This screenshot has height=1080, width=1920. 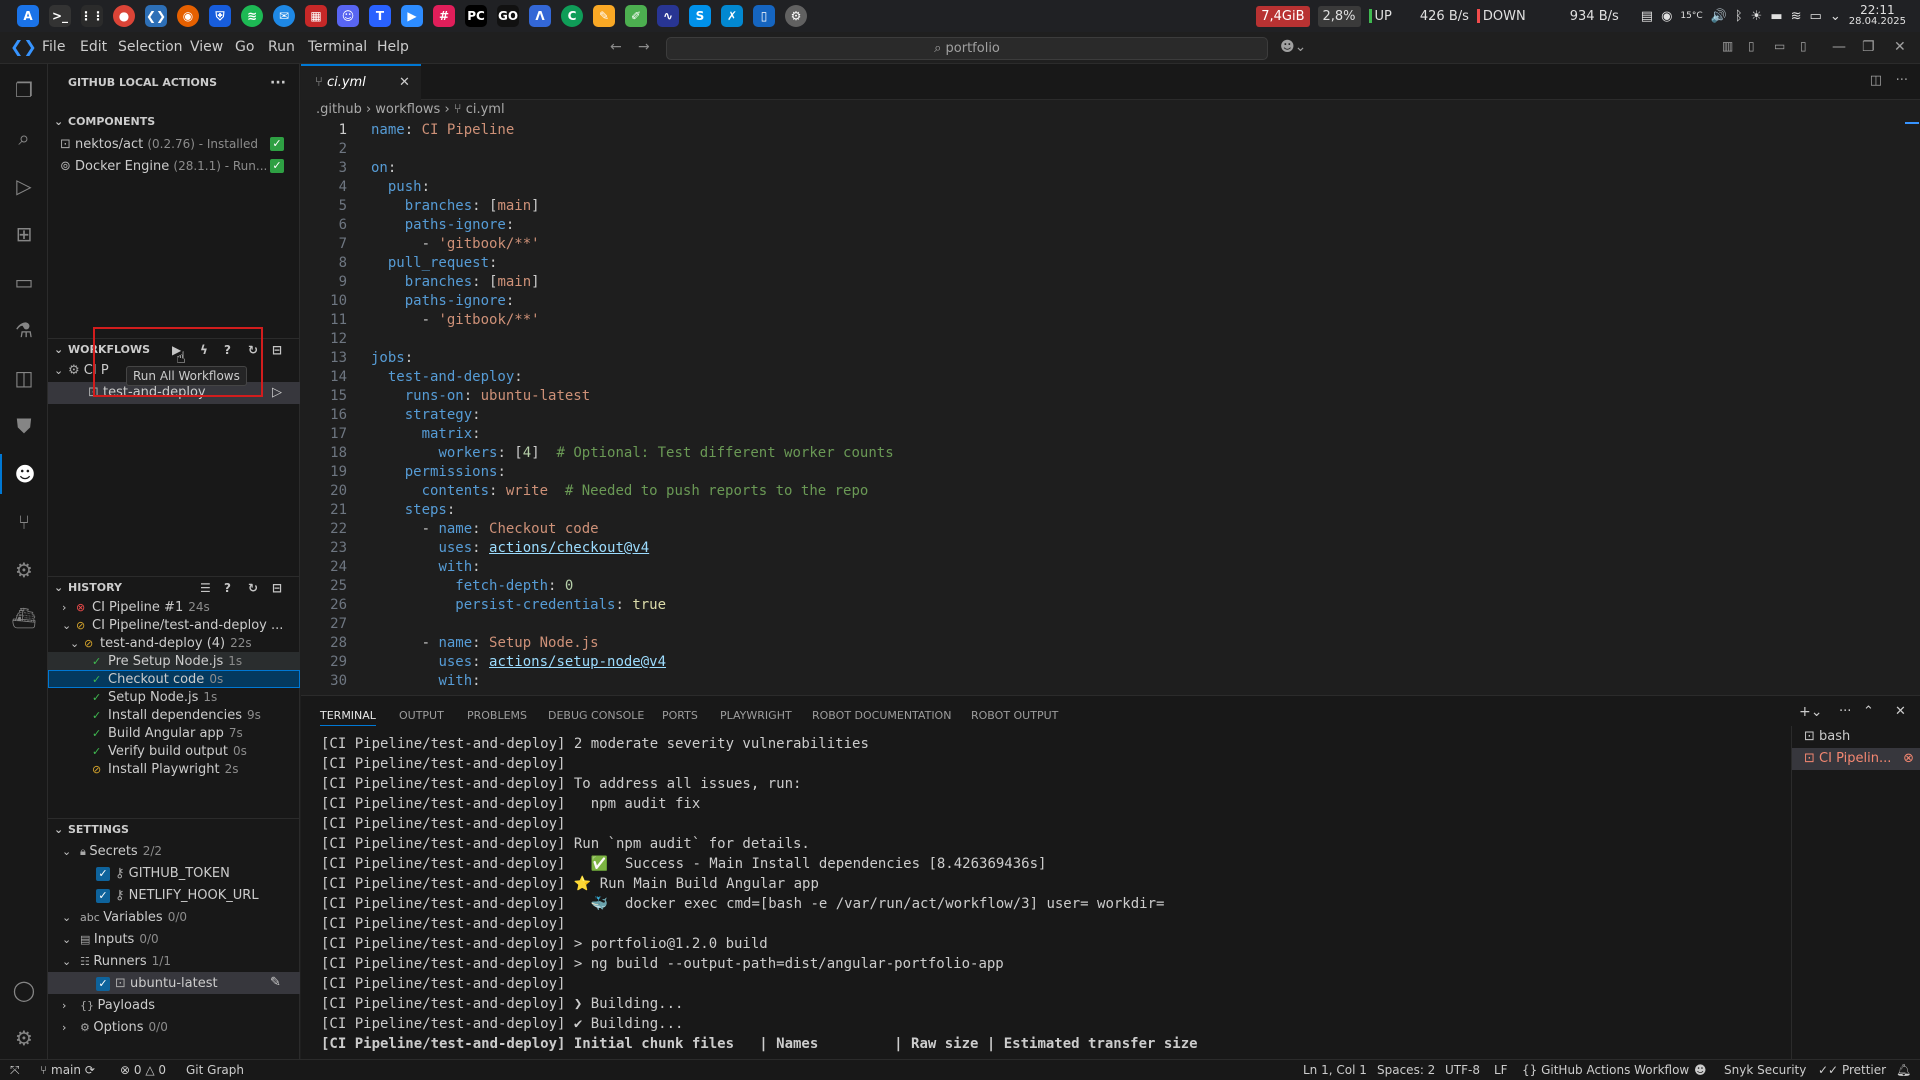 What do you see at coordinates (596, 715) in the screenshot?
I see `tab-debug-console: DEBUG CONSOLE` at bounding box center [596, 715].